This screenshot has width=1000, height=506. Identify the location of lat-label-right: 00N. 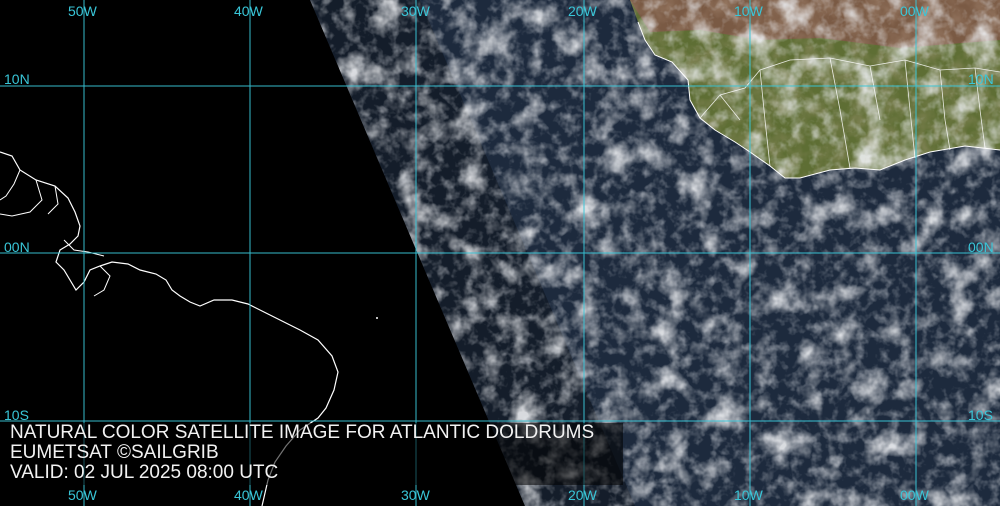
(981, 247).